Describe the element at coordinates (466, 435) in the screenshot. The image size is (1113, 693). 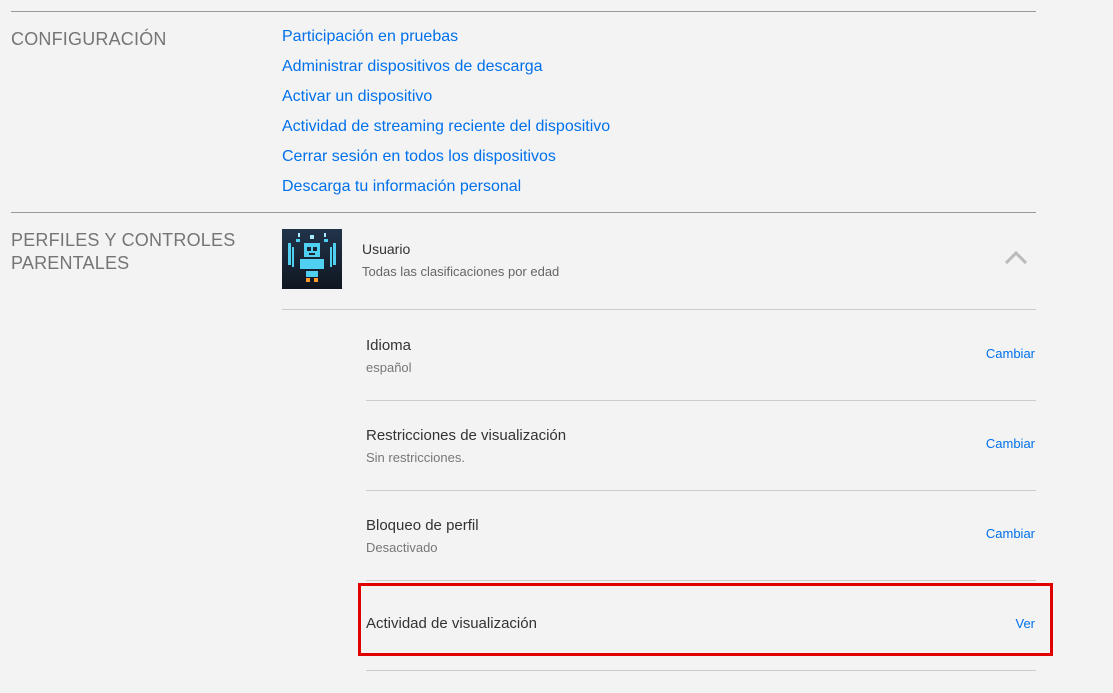
I see `viewing-restrictions-label: Restricciones de visualización` at that location.